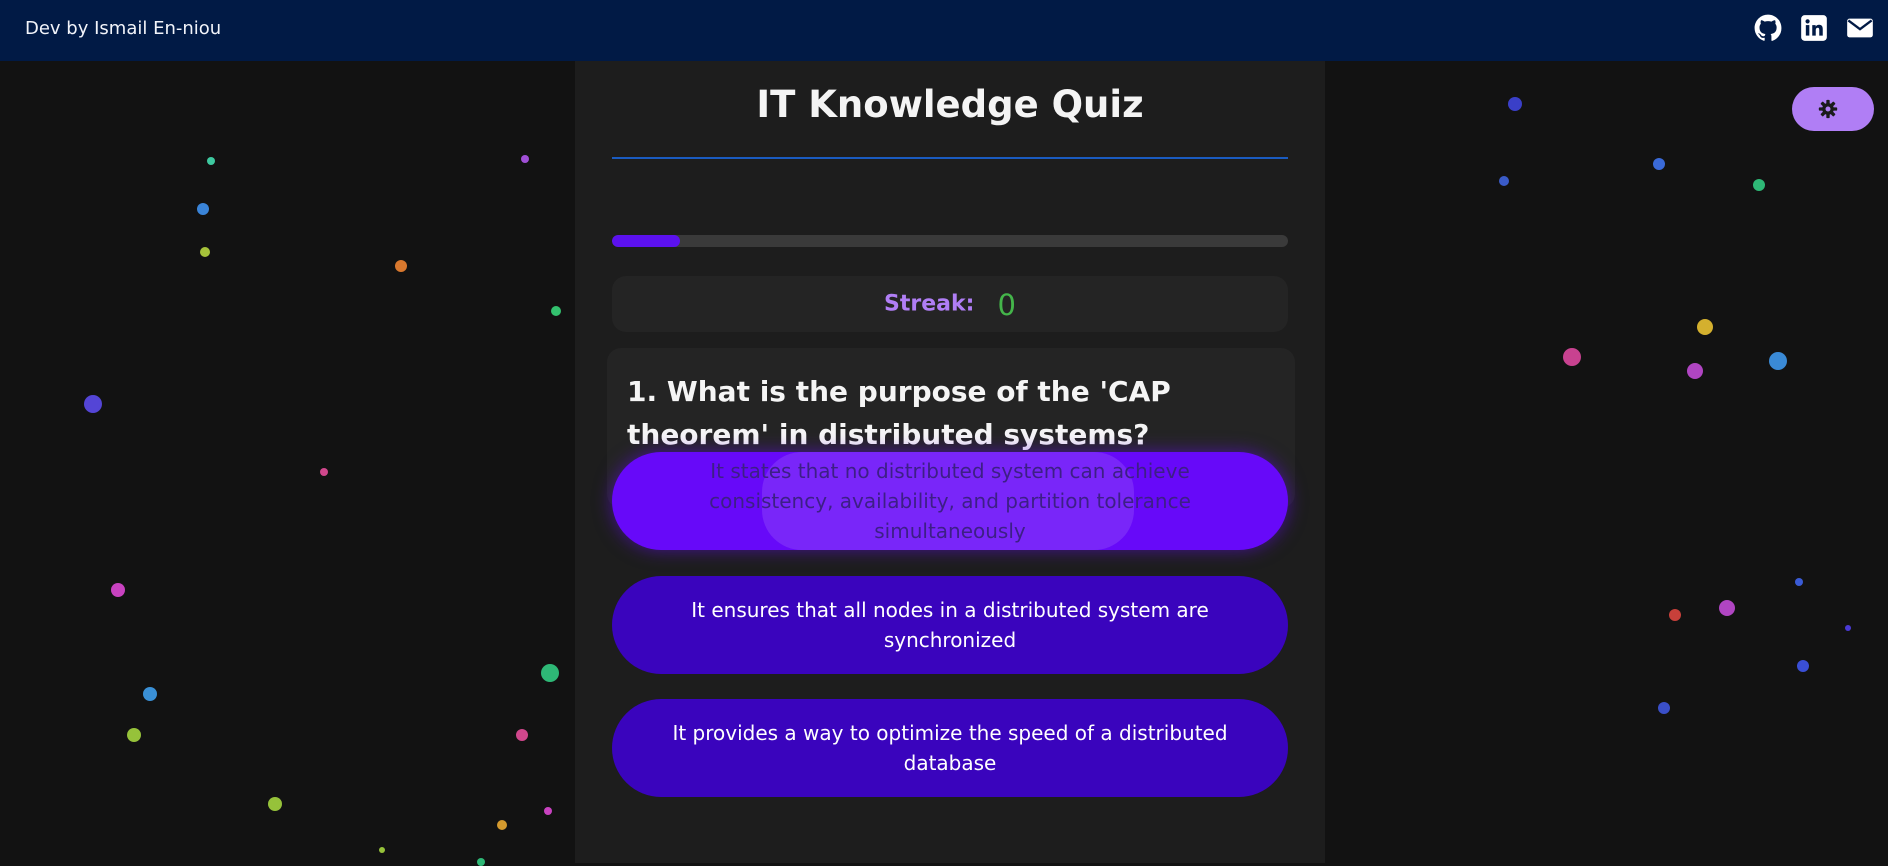 The width and height of the screenshot is (1888, 866). Describe the element at coordinates (950, 158) in the screenshot. I see `title-divider` at that location.